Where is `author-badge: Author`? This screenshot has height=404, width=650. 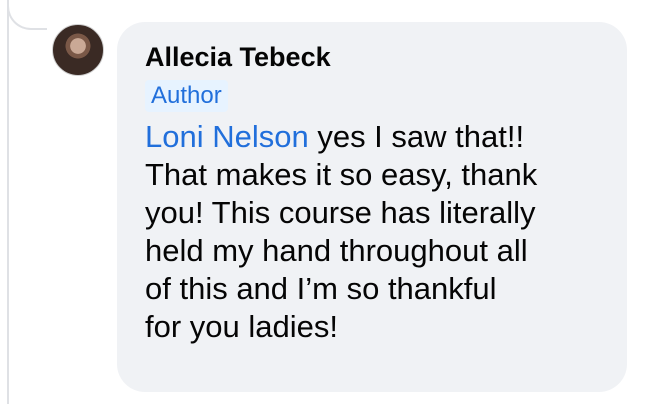
author-badge: Author is located at coordinates (186, 96).